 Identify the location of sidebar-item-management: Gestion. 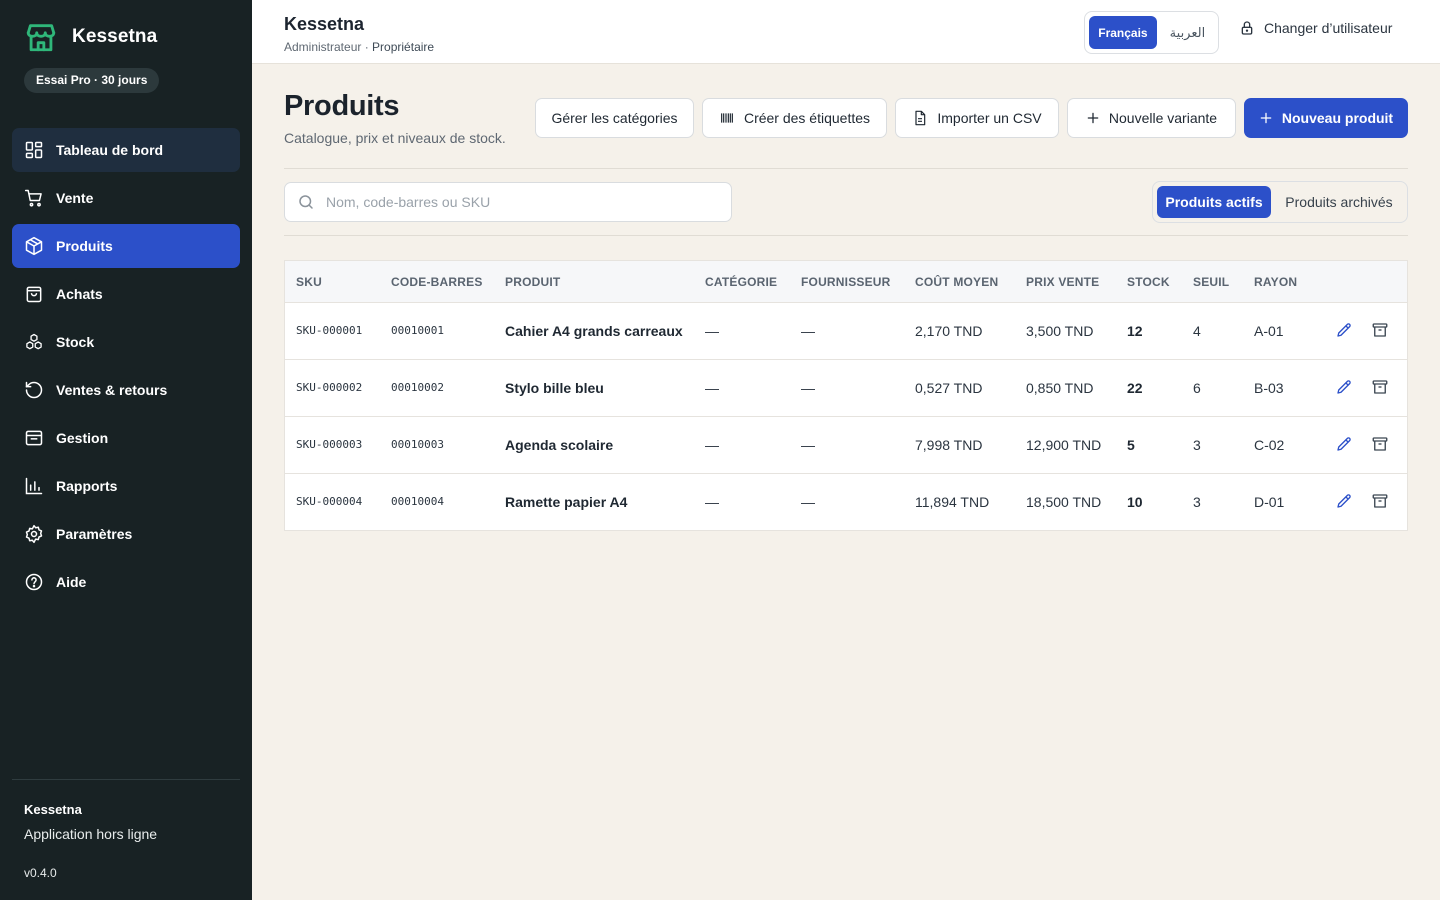
(126, 438).